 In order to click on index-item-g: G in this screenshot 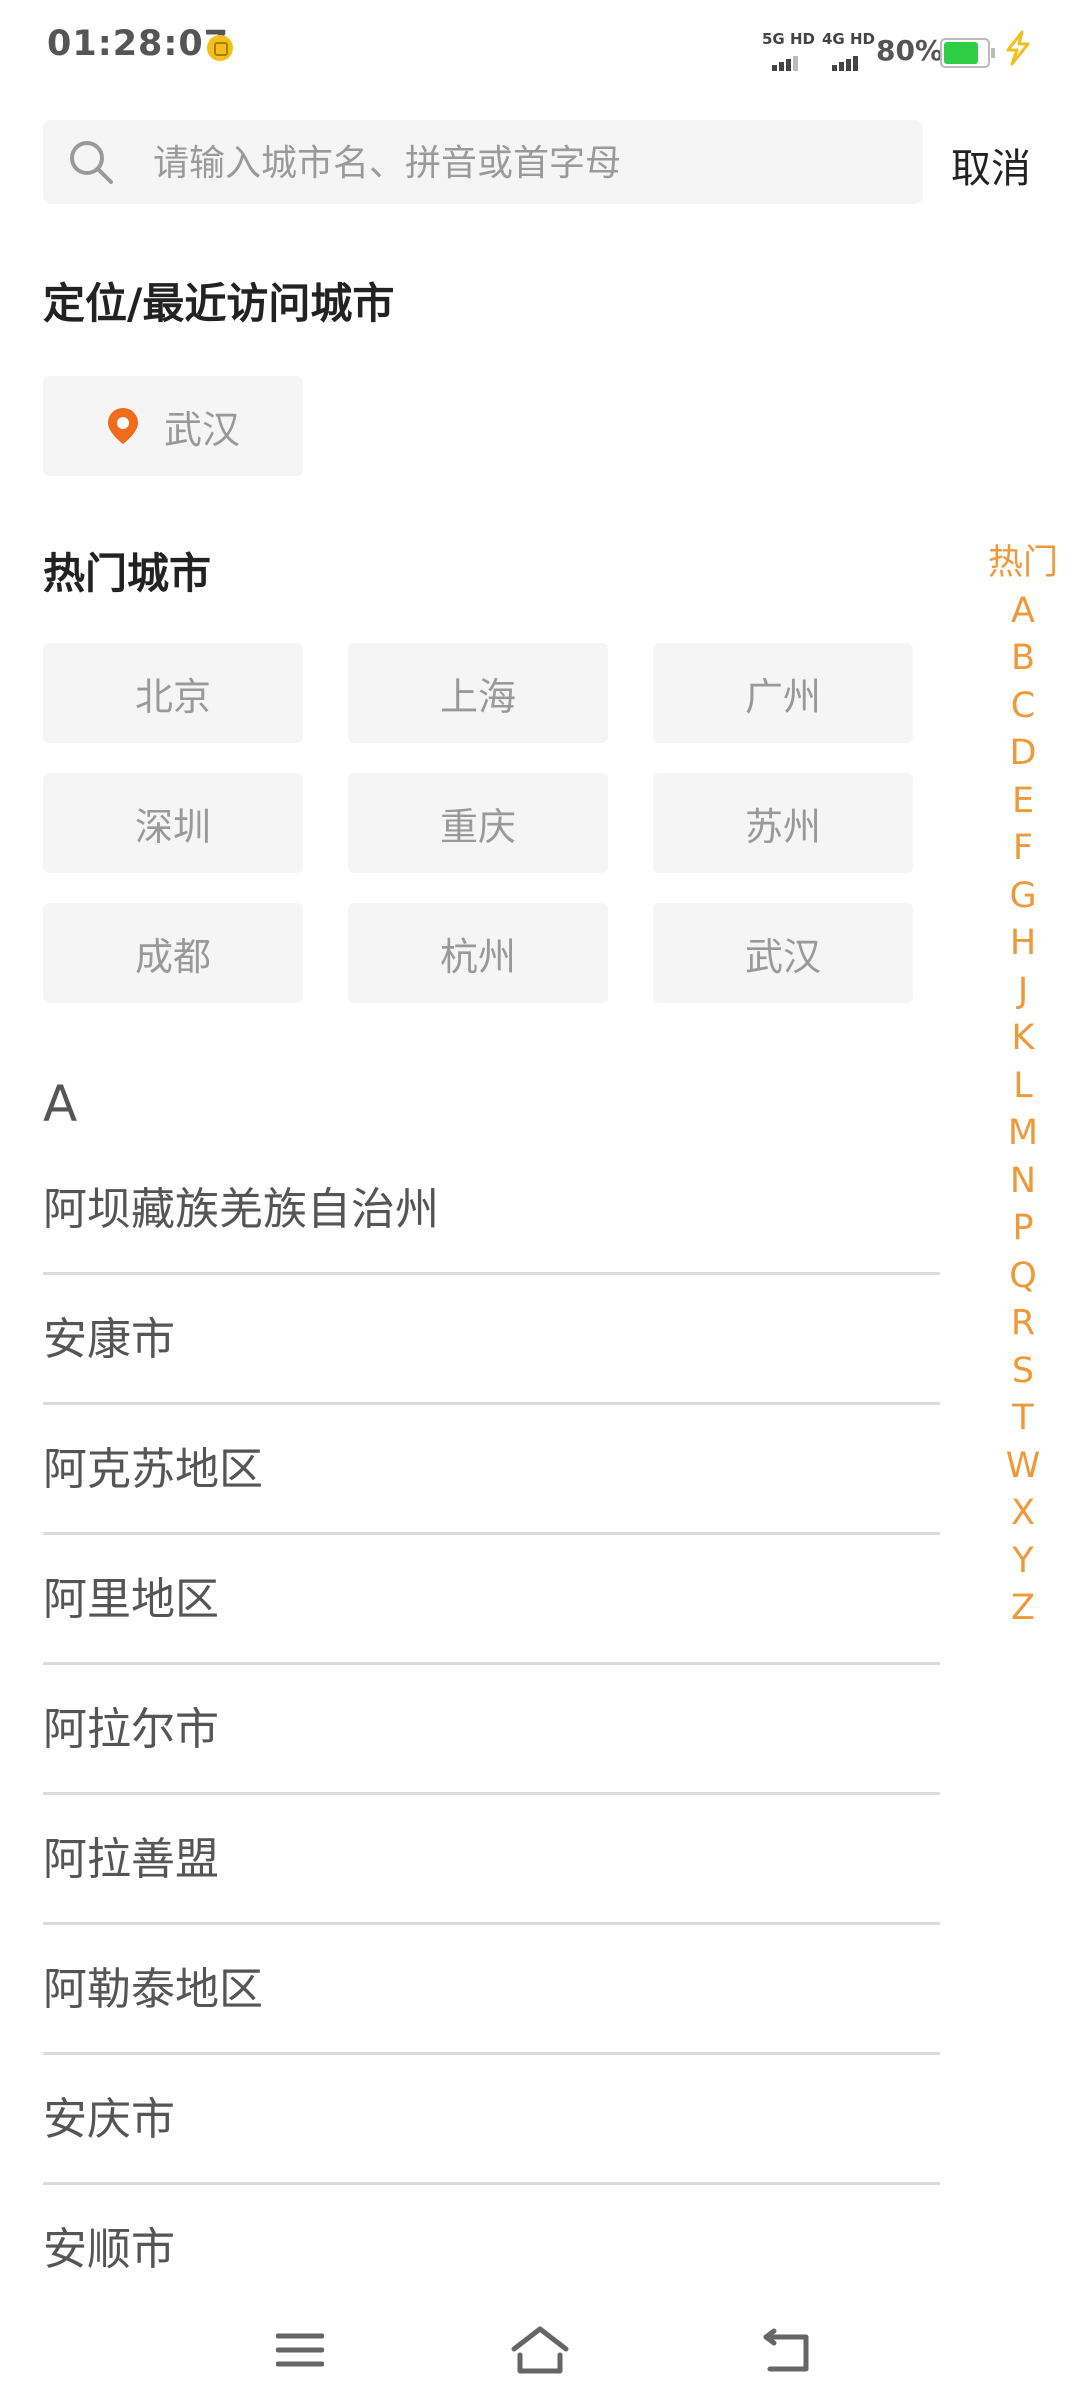, I will do `click(1023, 897)`.